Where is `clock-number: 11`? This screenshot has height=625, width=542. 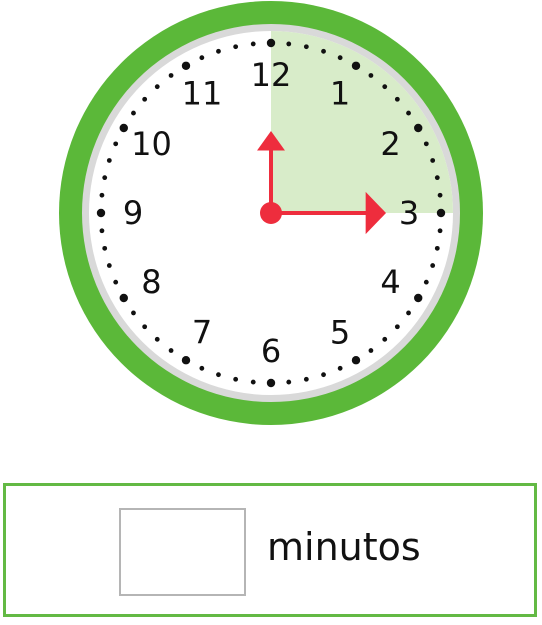
clock-number: 11 is located at coordinates (202, 93).